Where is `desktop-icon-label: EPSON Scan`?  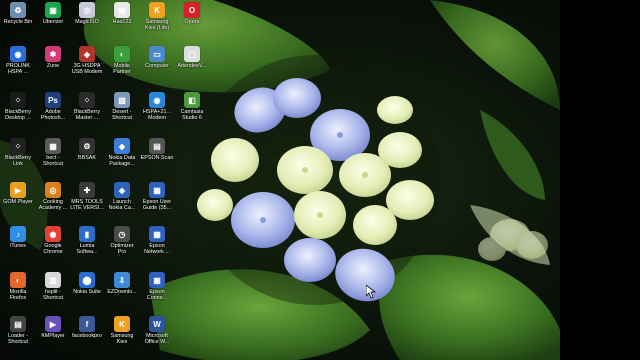 desktop-icon-label: EPSON Scan is located at coordinates (157, 158).